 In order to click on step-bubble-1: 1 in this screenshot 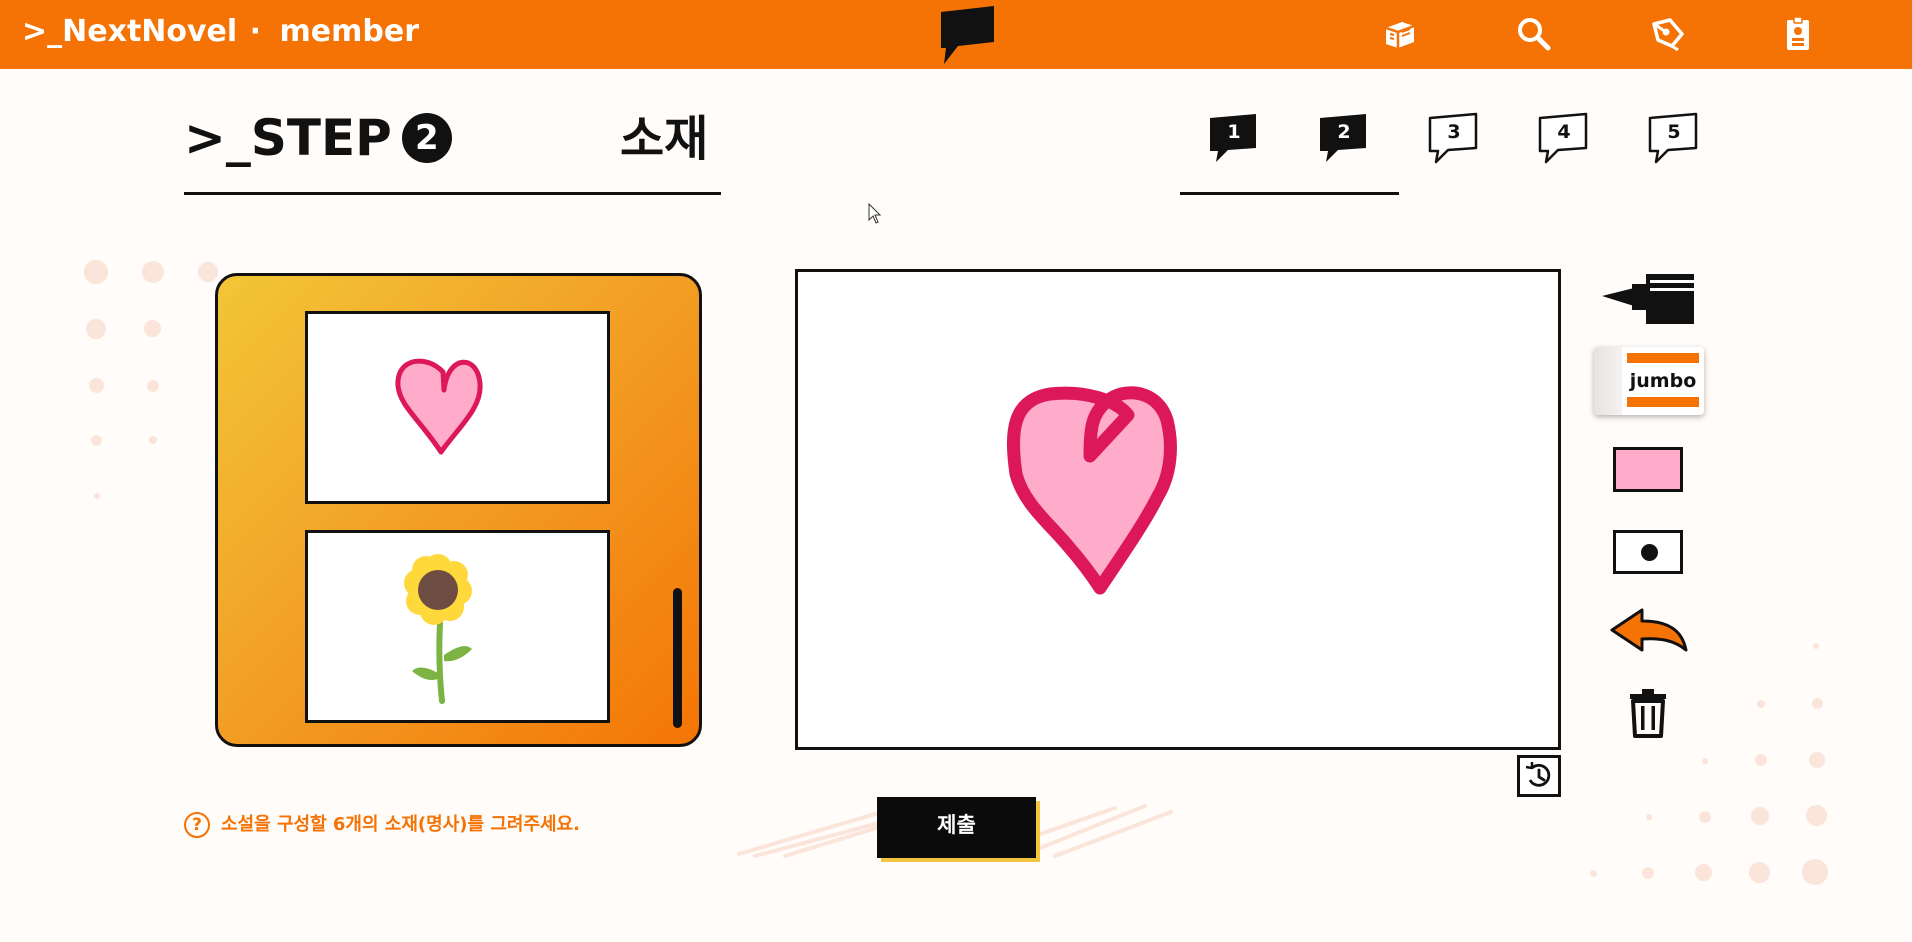, I will do `click(1233, 137)`.